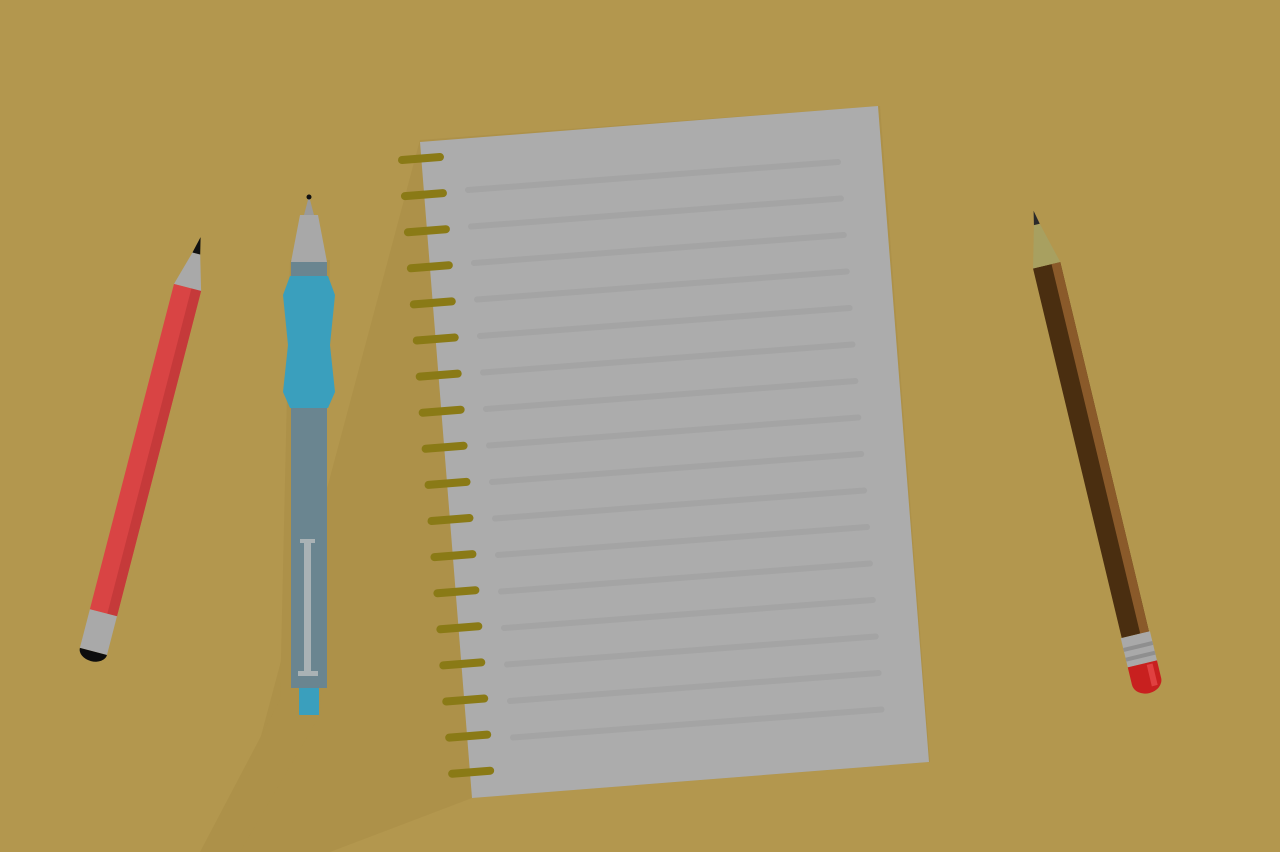  What do you see at coordinates (307, 607) in the screenshot?
I see `pen-clip` at bounding box center [307, 607].